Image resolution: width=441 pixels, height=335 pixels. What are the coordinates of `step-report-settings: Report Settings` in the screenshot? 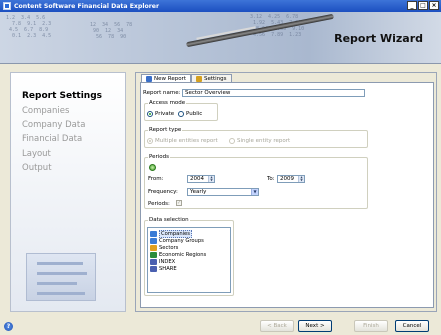 It's located at (62, 96).